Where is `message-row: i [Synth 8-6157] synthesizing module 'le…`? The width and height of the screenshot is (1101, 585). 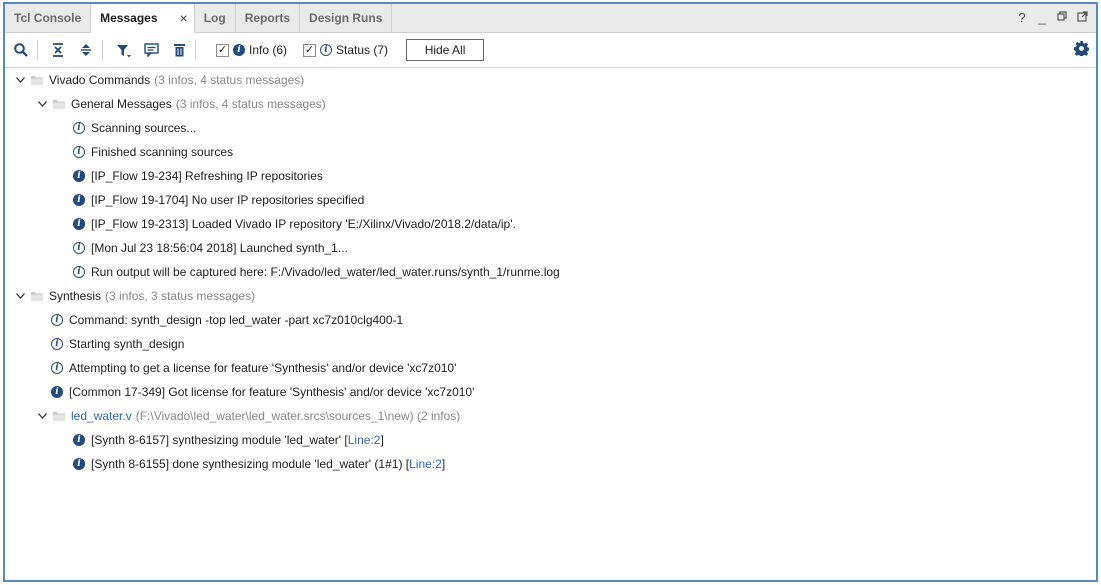 message-row: i [Synth 8-6157] synthesizing module 'le… is located at coordinates (228, 440).